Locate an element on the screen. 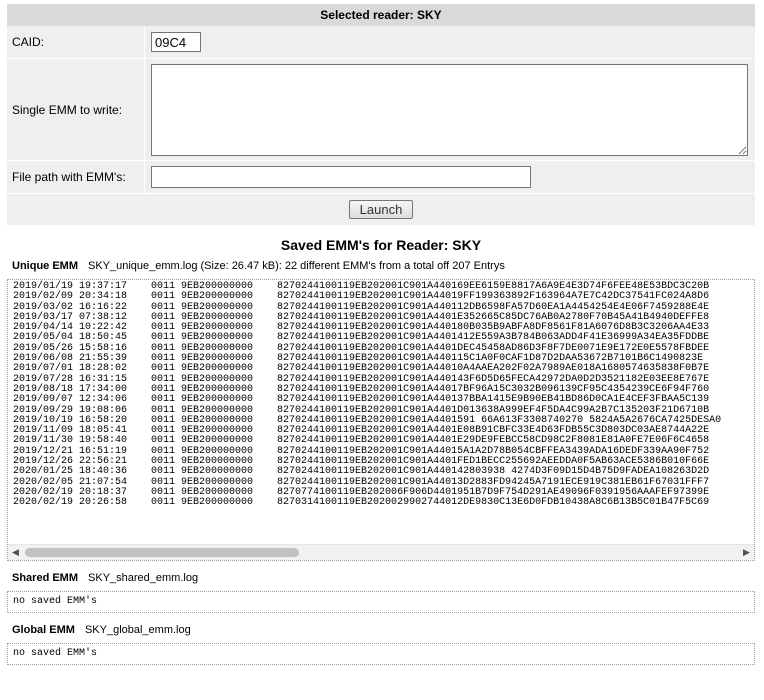 This screenshot has width=764, height=700. launch-row: Launch is located at coordinates (381, 209).